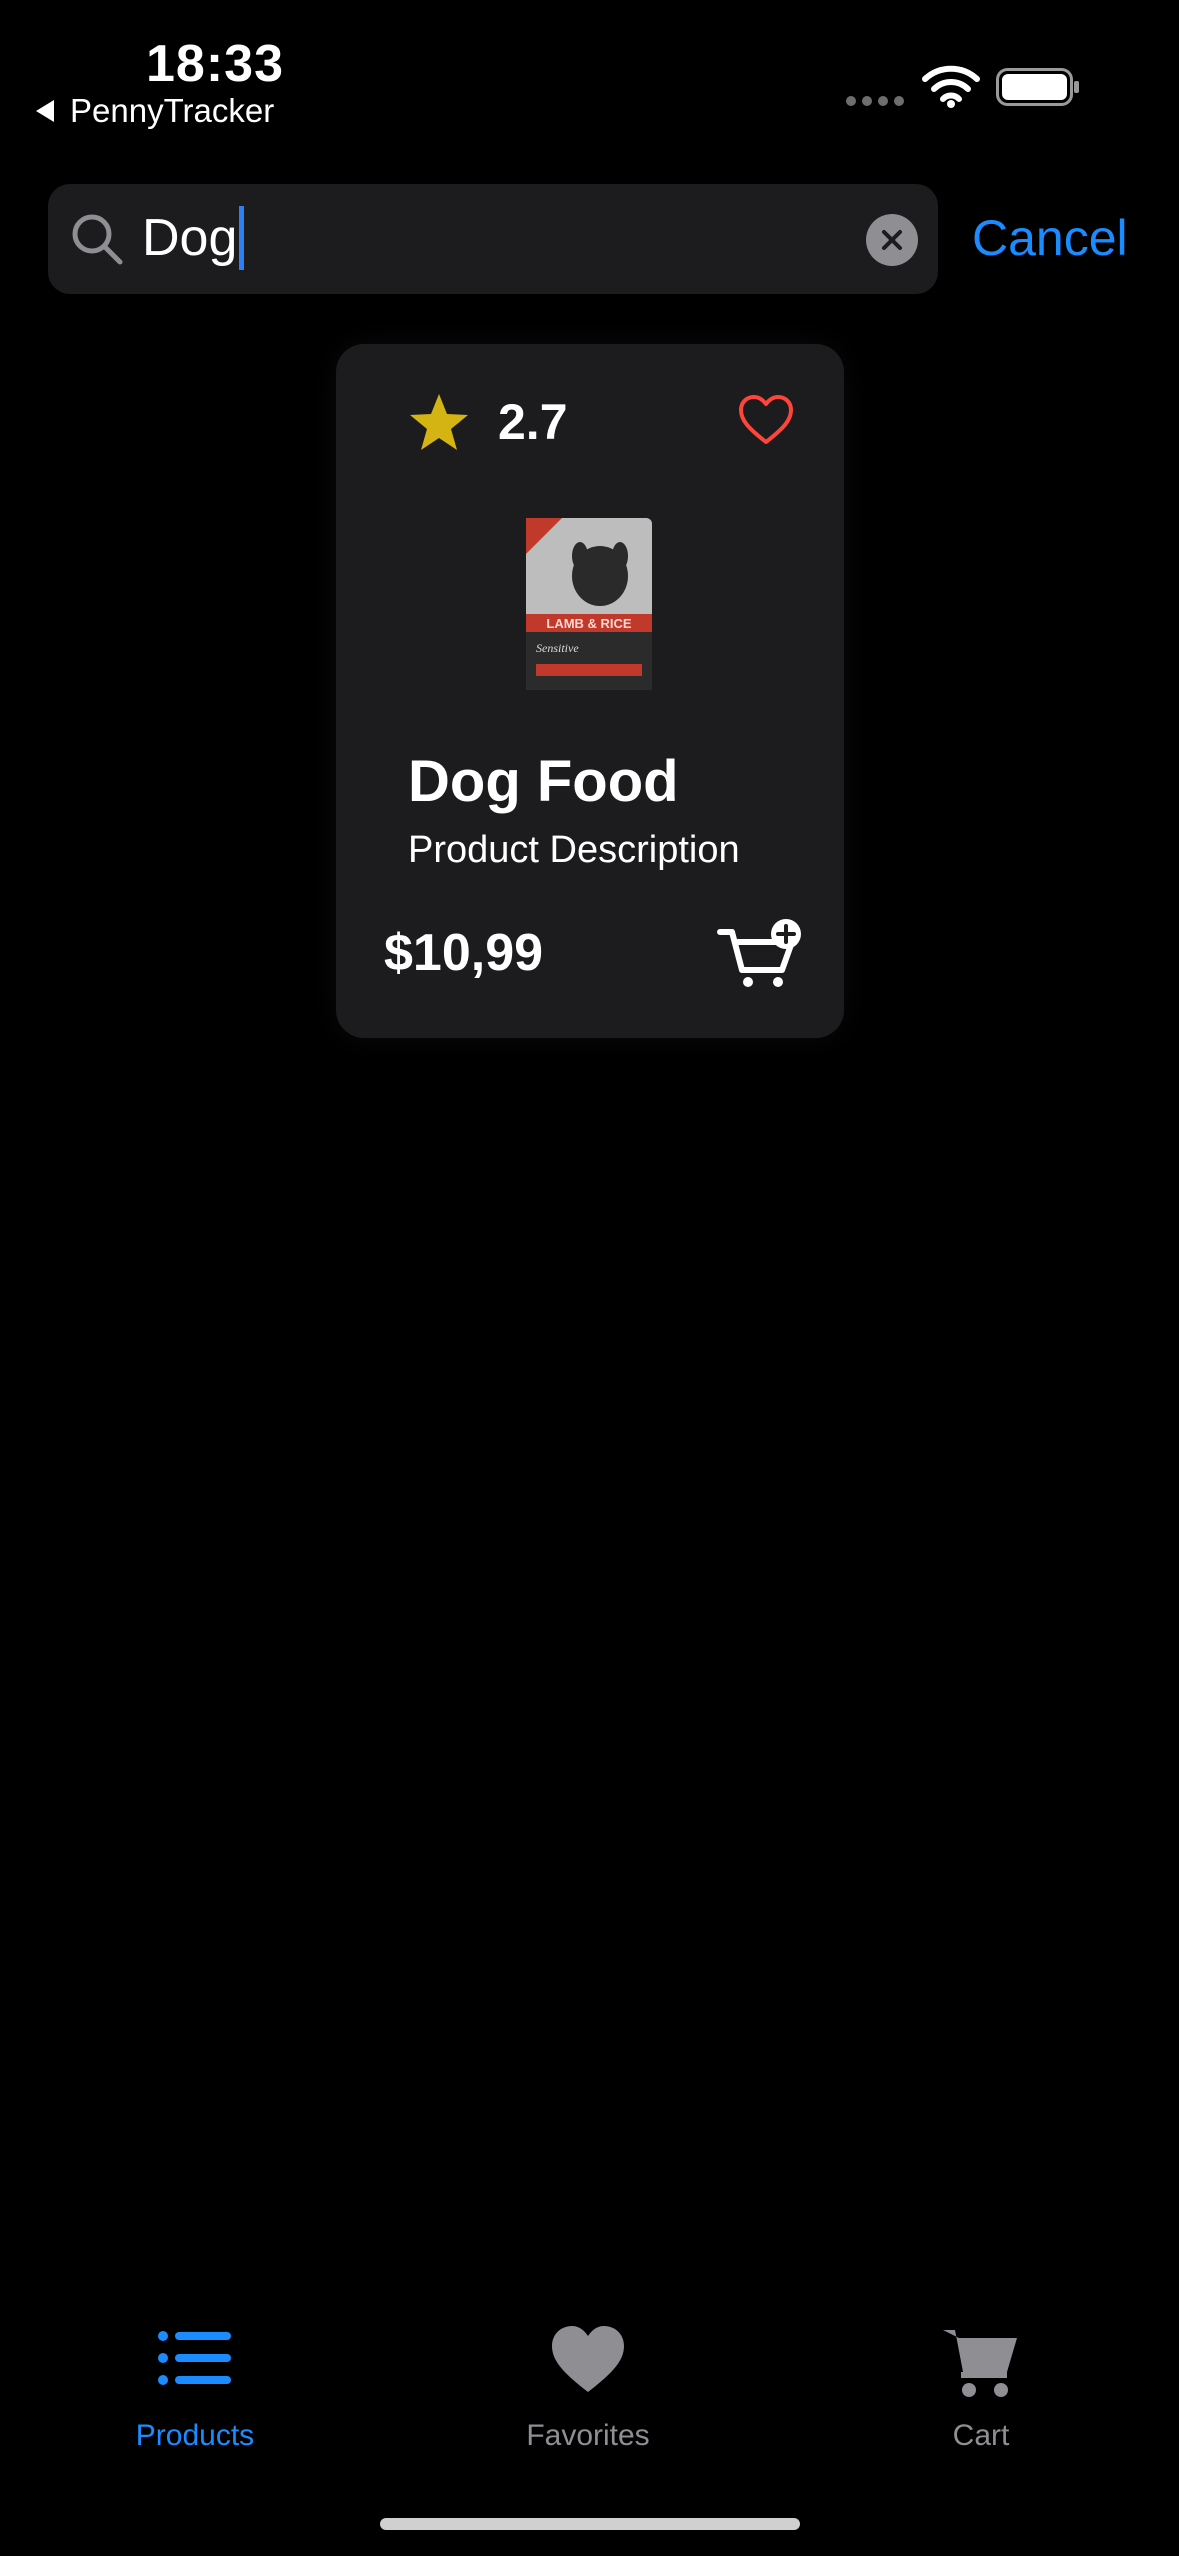  What do you see at coordinates (533, 422) in the screenshot?
I see `product-rating: 2.7` at bounding box center [533, 422].